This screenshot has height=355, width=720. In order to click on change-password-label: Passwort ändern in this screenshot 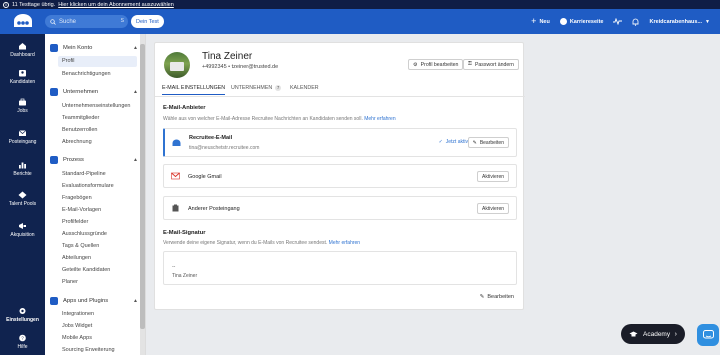, I will do `click(494, 64)`.